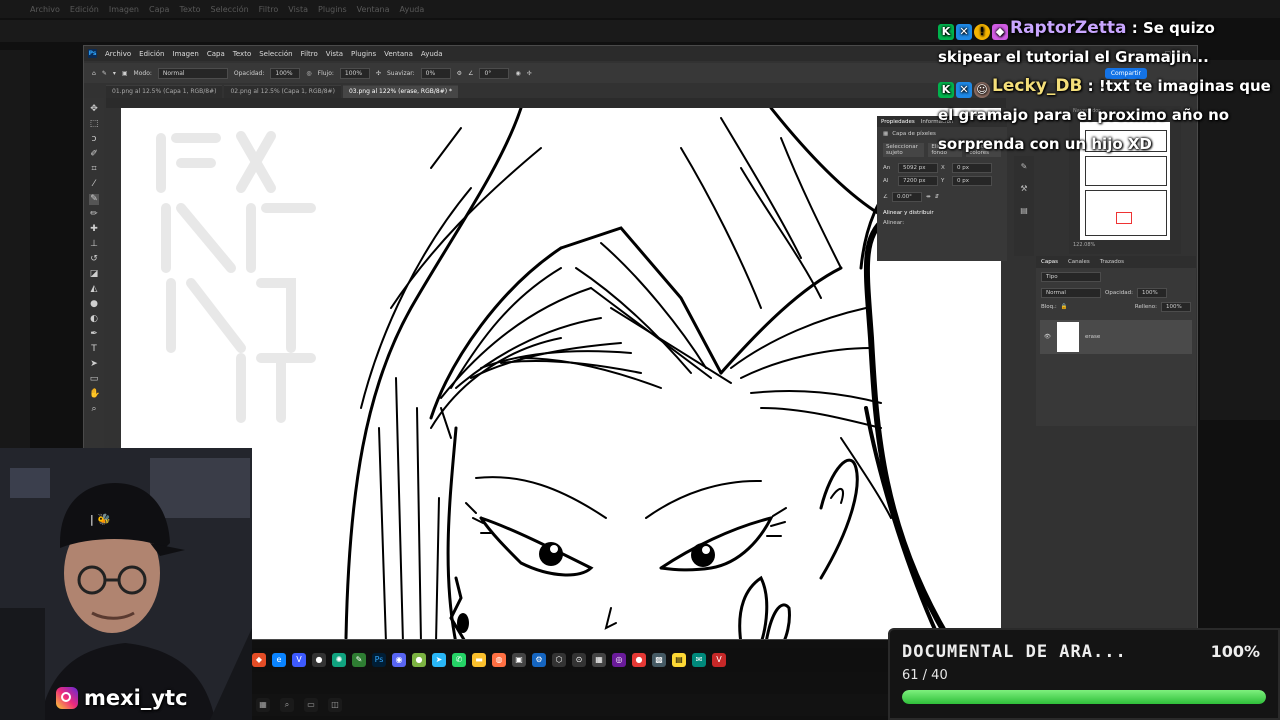 The width and height of the screenshot is (1280, 720). Describe the element at coordinates (308, 73) in the screenshot. I see `pressure-opacity-icon: ◎` at that location.